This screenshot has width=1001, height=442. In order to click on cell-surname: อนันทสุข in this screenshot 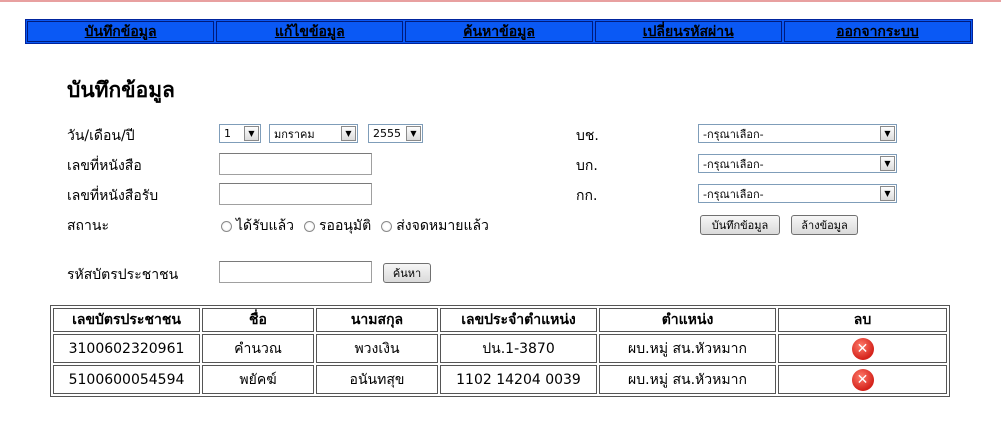, I will do `click(377, 379)`.